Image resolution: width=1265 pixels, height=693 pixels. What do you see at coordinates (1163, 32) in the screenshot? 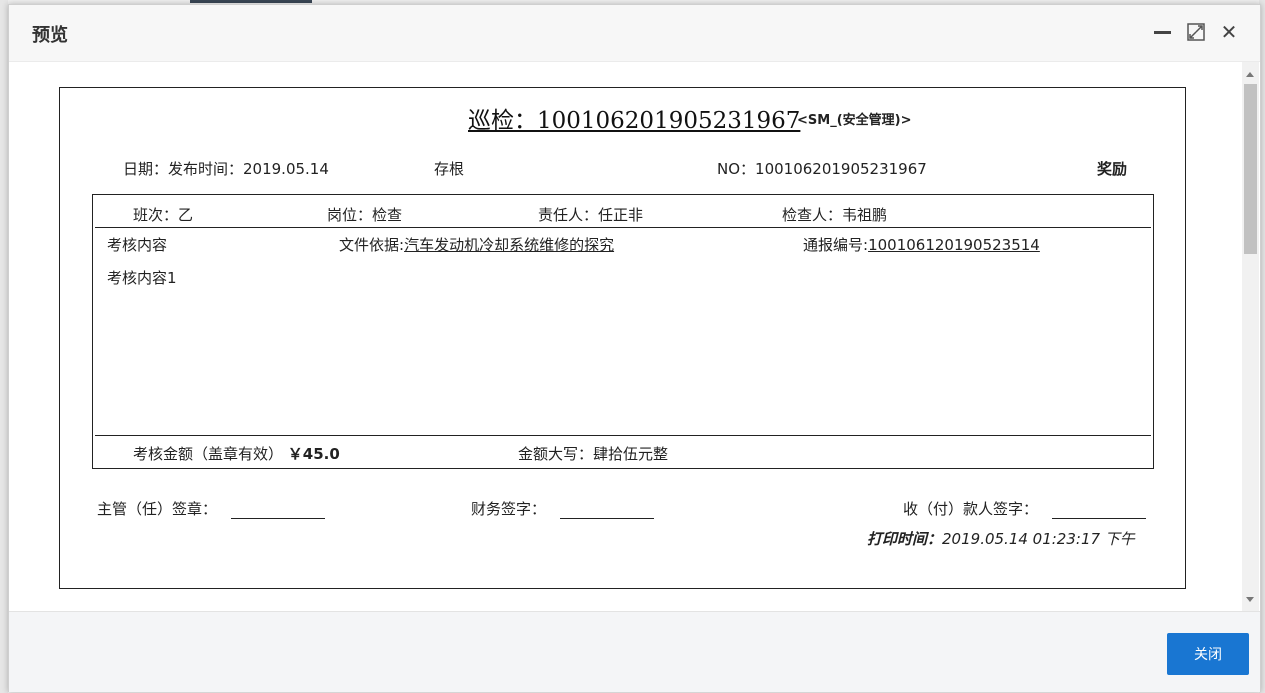
I see `minimize-icon` at bounding box center [1163, 32].